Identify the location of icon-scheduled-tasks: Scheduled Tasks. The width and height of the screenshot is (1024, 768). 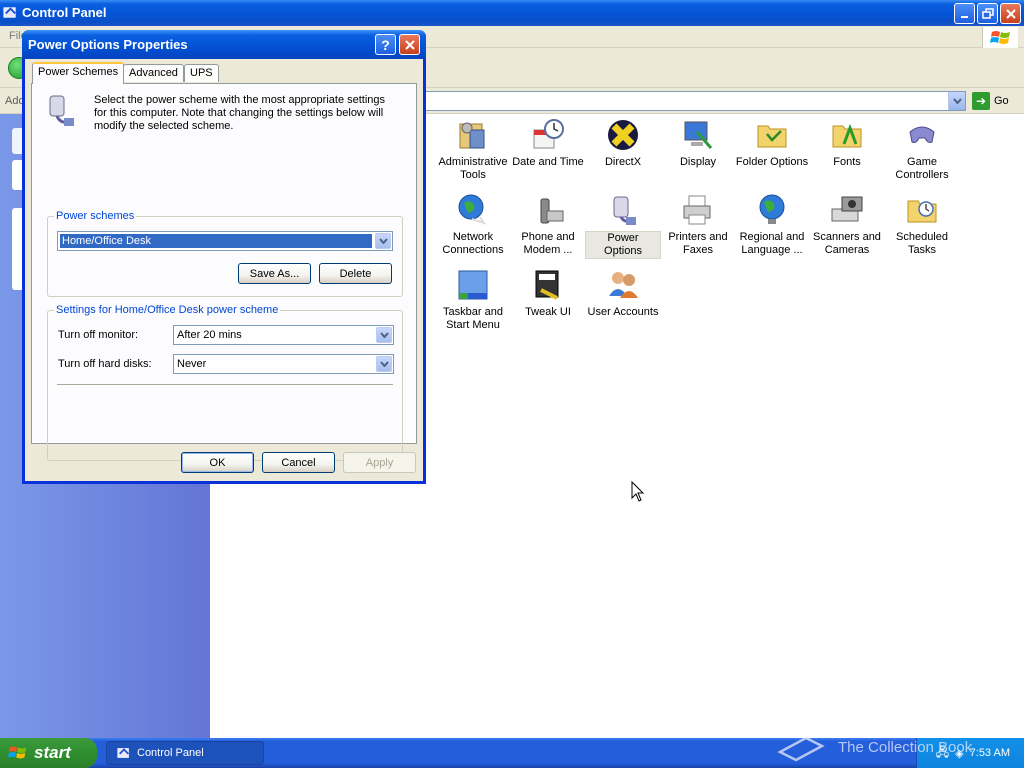
(922, 225).